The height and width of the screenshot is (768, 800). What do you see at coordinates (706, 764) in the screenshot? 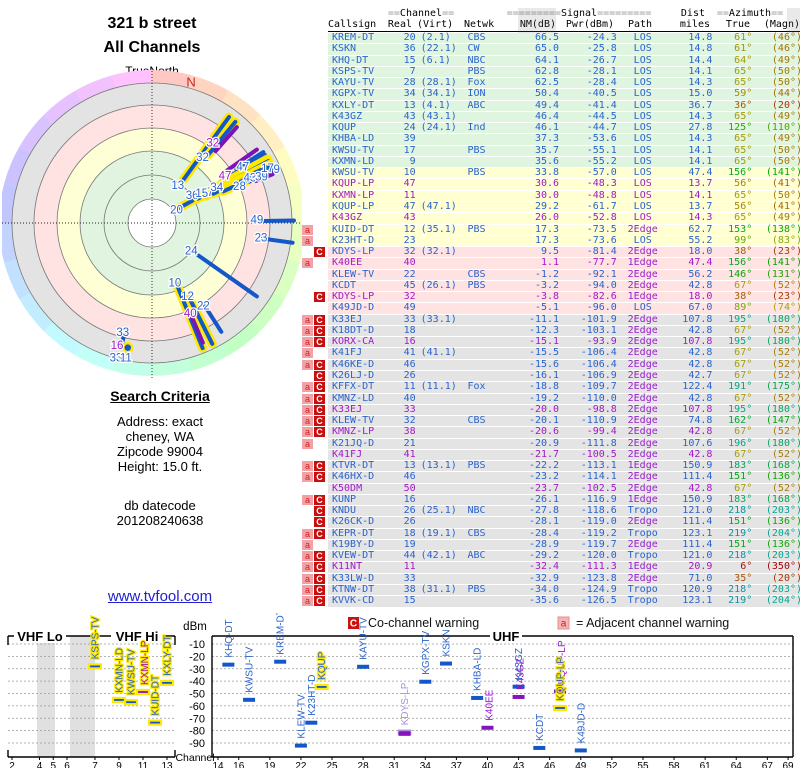
I see `channel-tick-label: 61` at bounding box center [706, 764].